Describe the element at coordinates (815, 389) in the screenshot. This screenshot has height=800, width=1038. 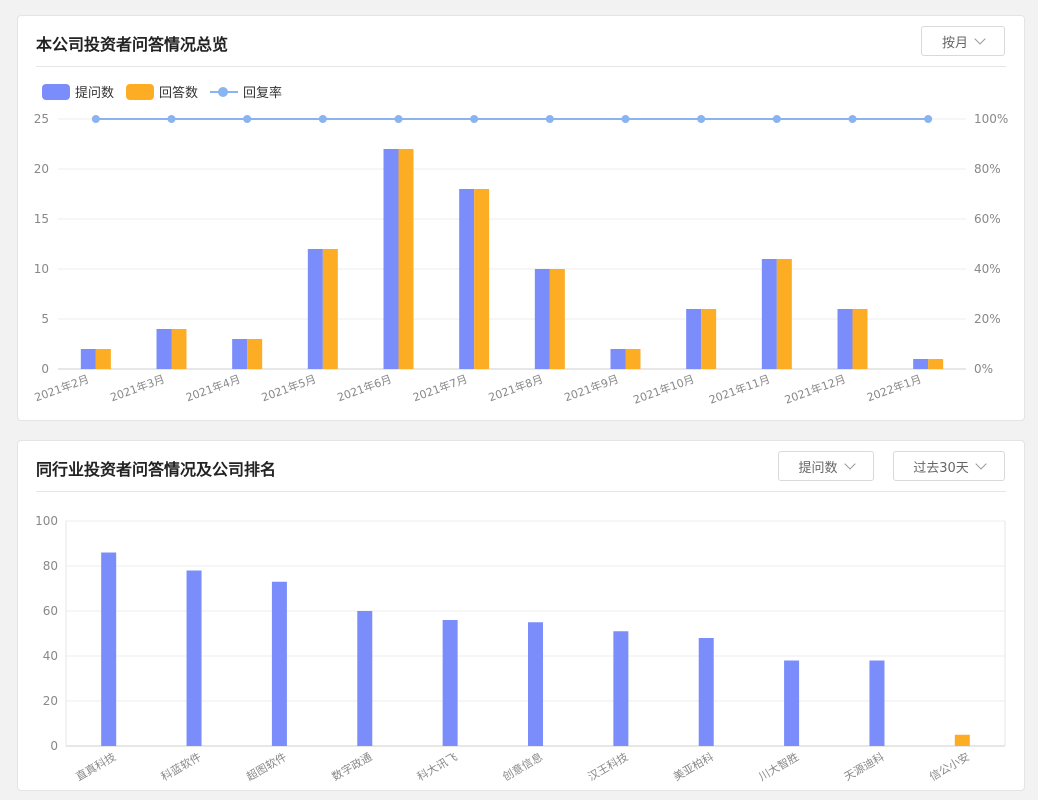
I see `x-tick-label: 2021年12月` at that location.